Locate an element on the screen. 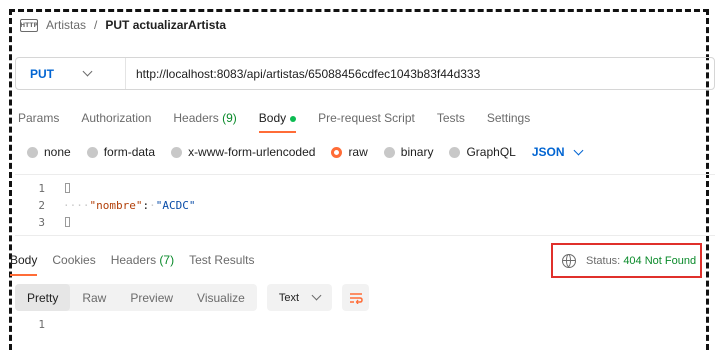 This screenshot has width=715, height=350. tab-headers: Headers (9) is located at coordinates (204, 118).